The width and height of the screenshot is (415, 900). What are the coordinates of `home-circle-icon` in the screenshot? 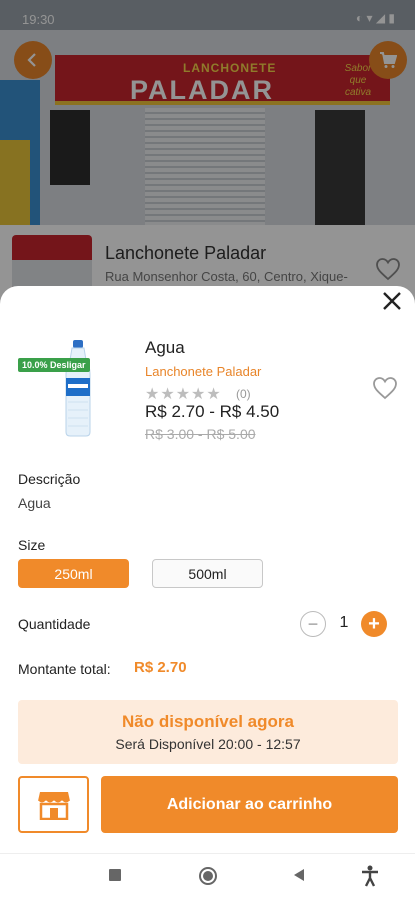 It's located at (208, 876).